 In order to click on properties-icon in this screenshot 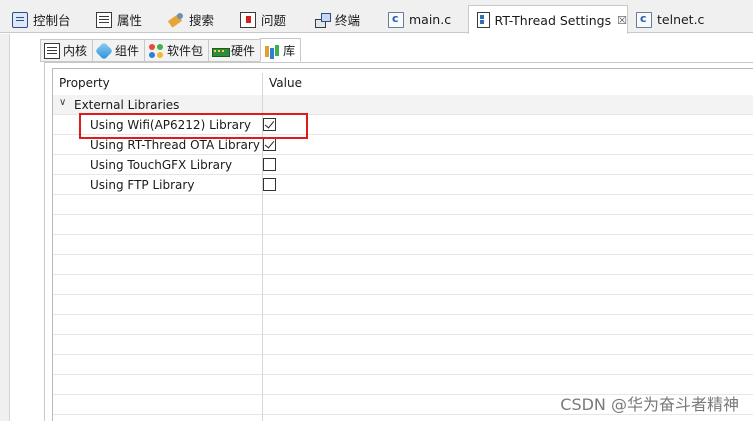, I will do `click(104, 19)`.